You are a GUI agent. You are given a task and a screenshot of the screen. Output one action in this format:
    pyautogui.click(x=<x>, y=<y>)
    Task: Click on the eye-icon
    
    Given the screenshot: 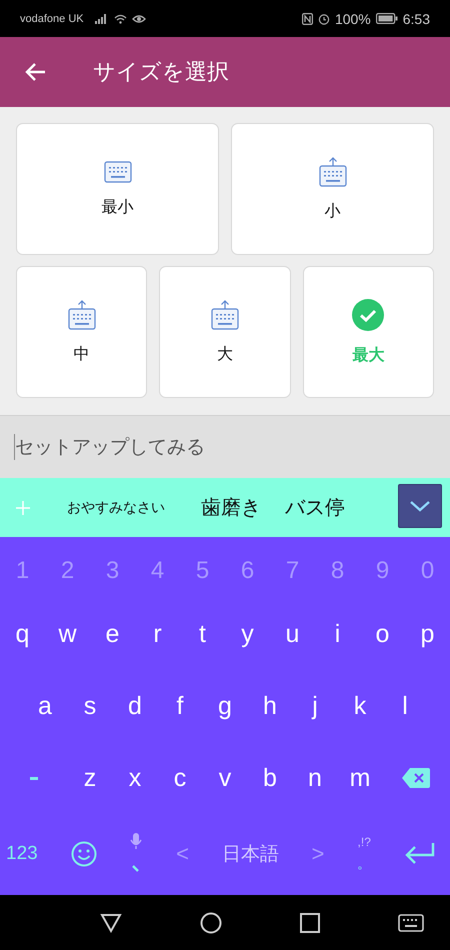 What is the action you would take?
    pyautogui.click(x=139, y=18)
    